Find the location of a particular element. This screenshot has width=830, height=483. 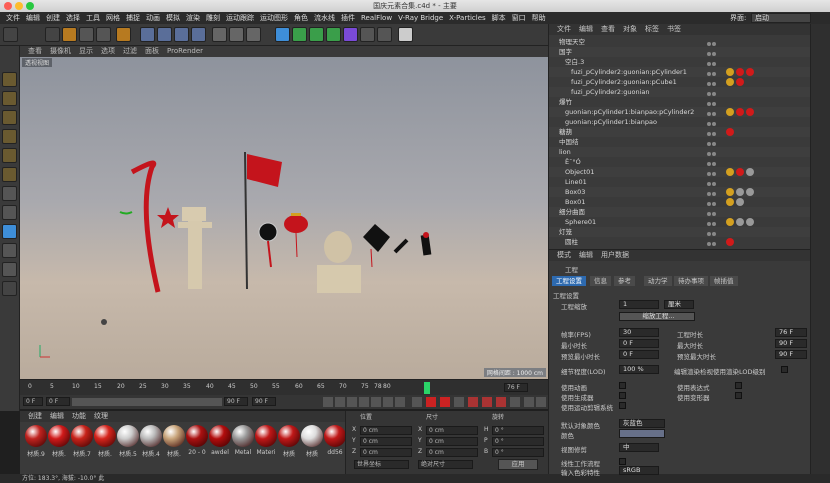

minimize-window-button is located at coordinates (19, 6).